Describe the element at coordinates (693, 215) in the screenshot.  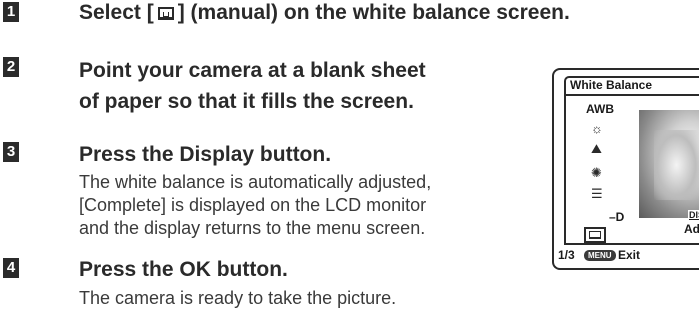
I see `lcd-disp-label: DISP` at that location.